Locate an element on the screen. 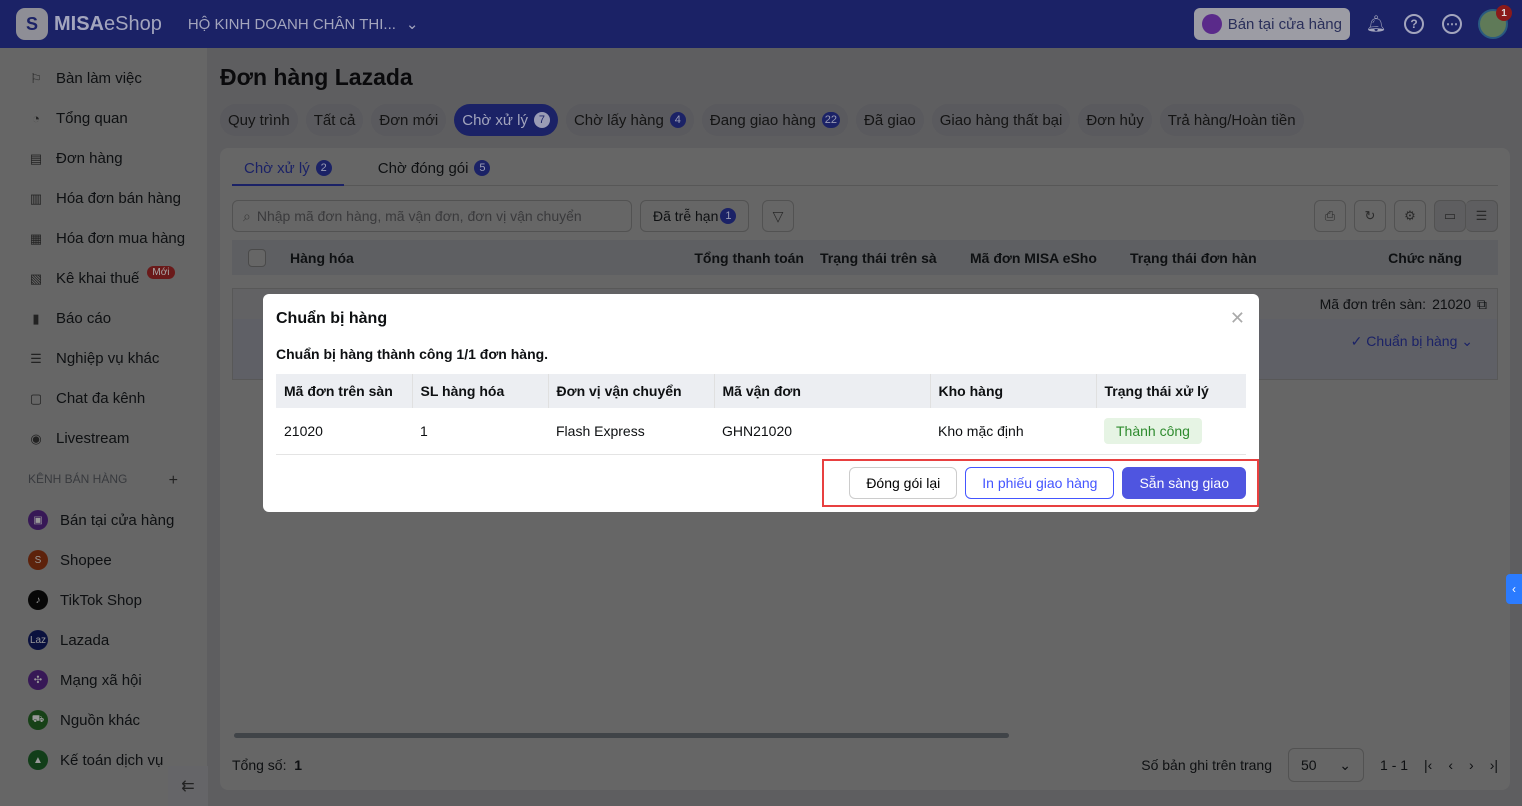  channel-label: Mạng xã hội is located at coordinates (101, 680).